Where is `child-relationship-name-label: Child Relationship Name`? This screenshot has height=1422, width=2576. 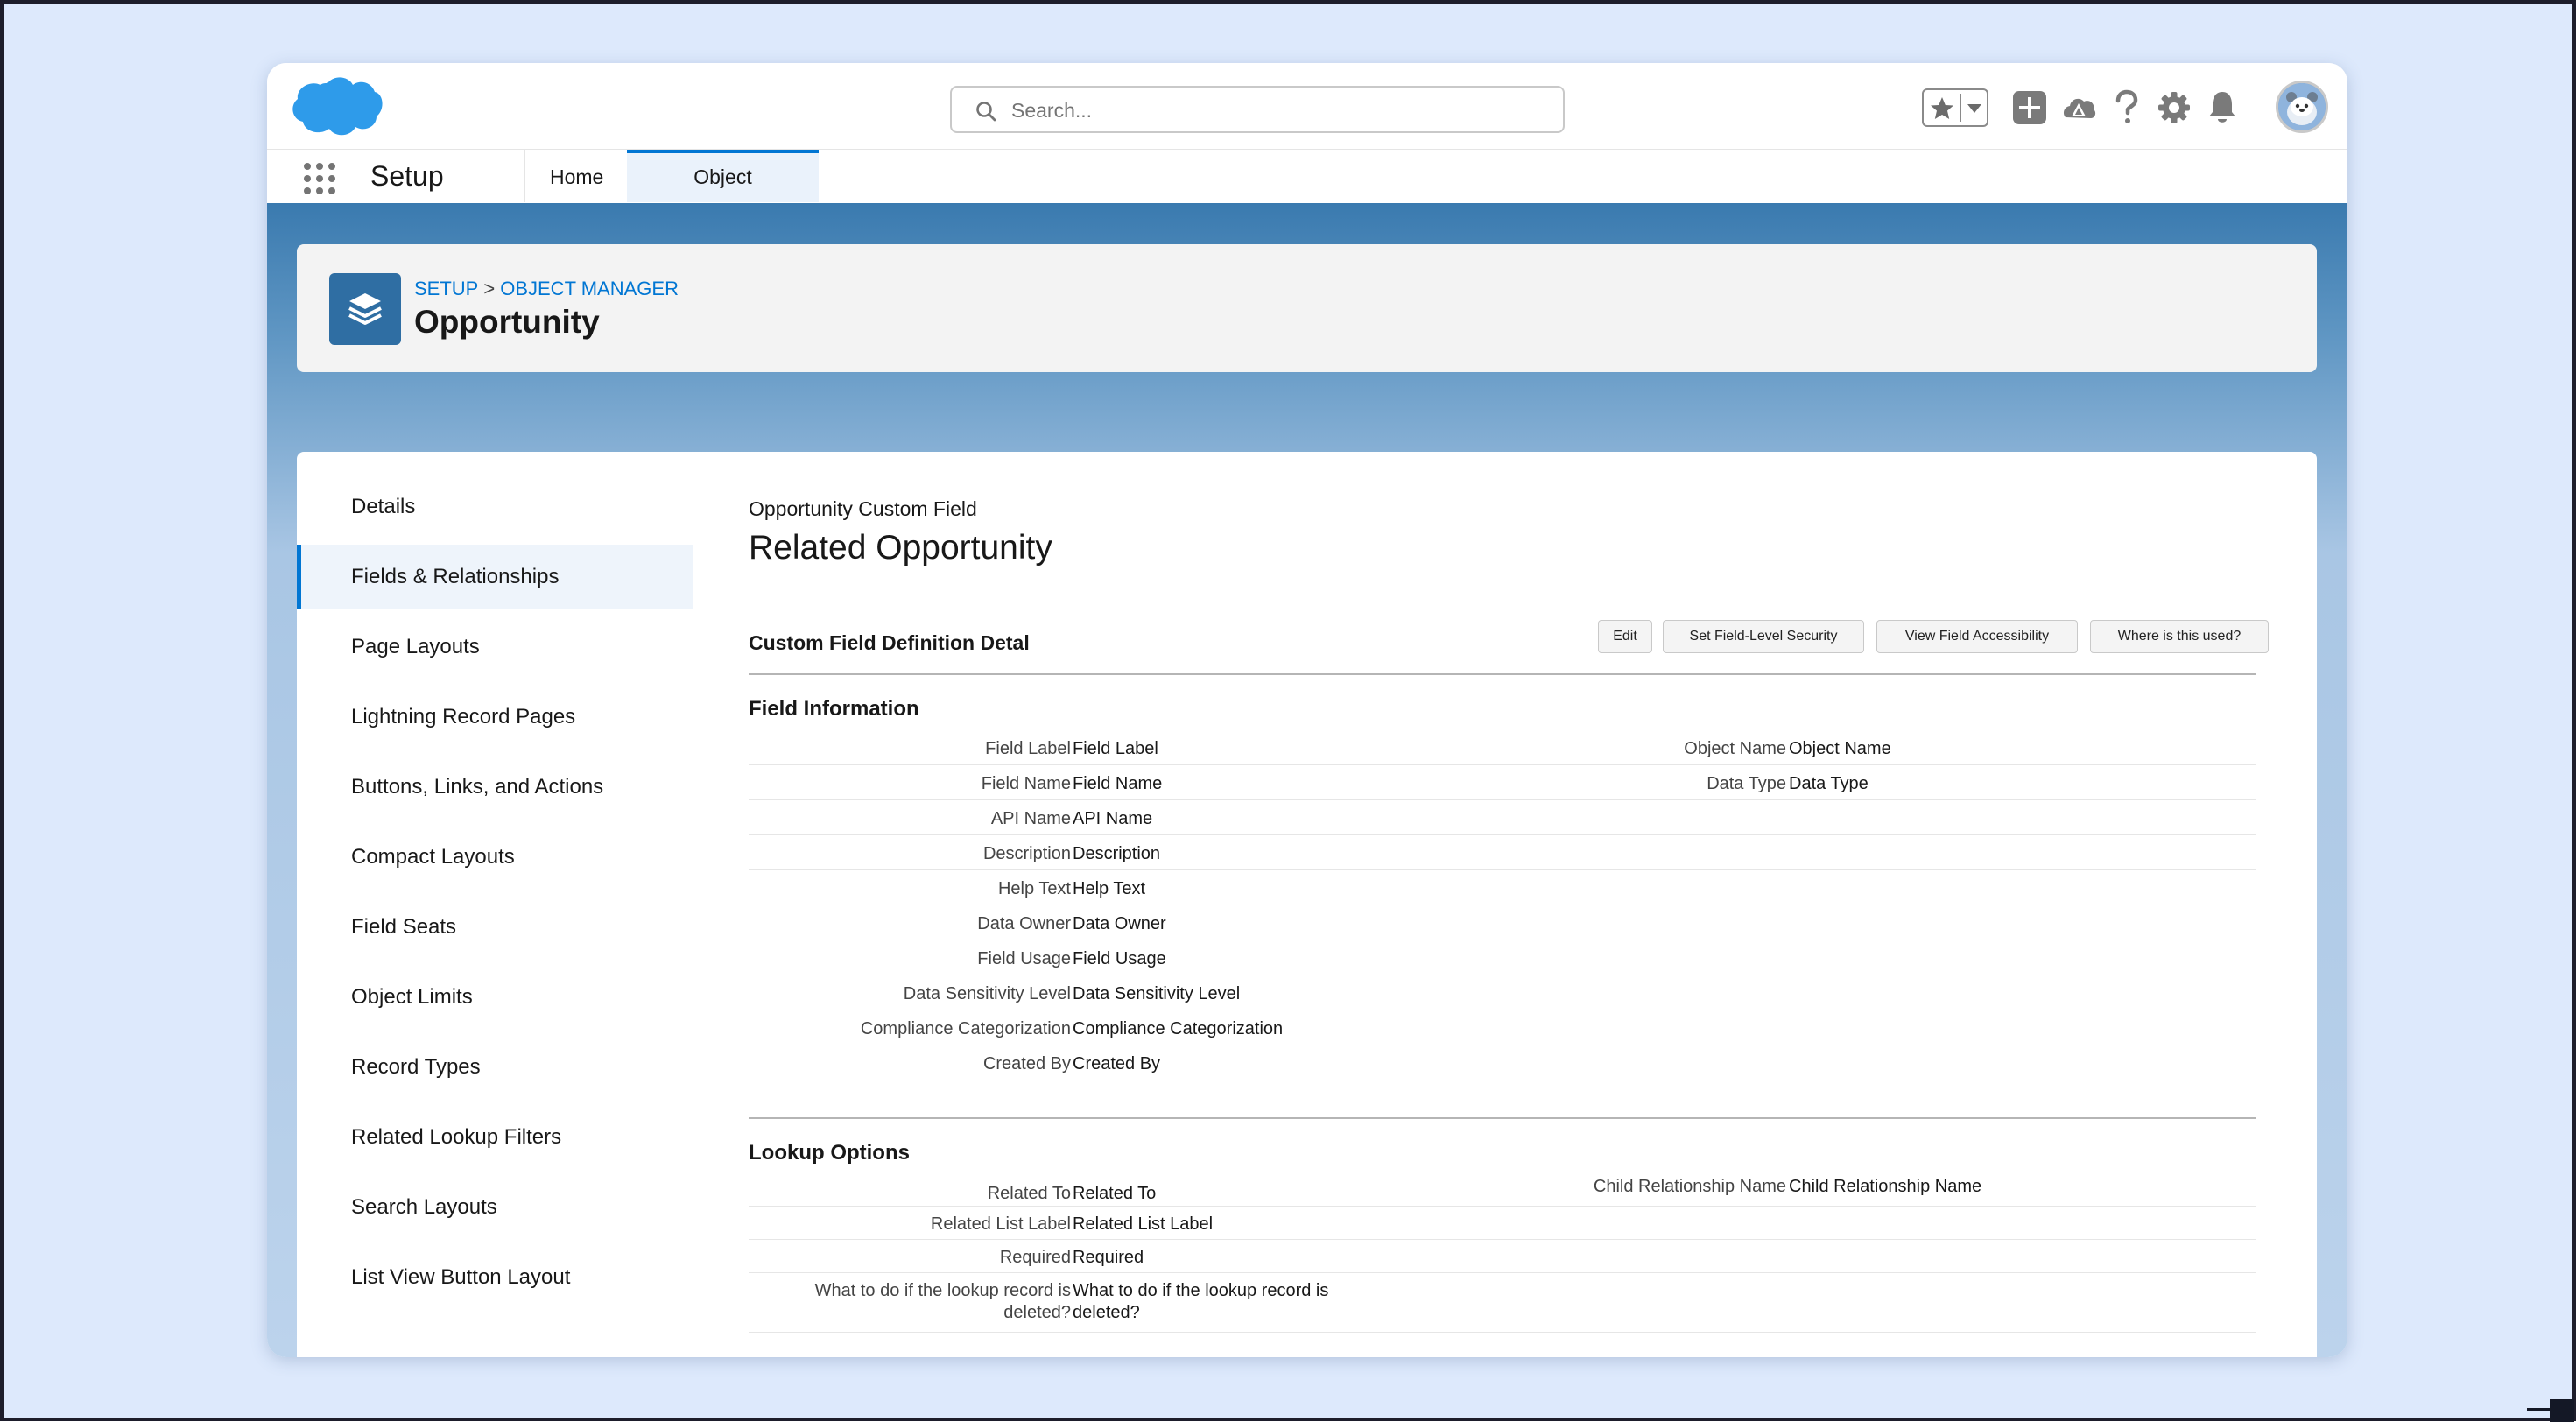
child-relationship-name-label: Child Relationship Name is located at coordinates (1689, 1186).